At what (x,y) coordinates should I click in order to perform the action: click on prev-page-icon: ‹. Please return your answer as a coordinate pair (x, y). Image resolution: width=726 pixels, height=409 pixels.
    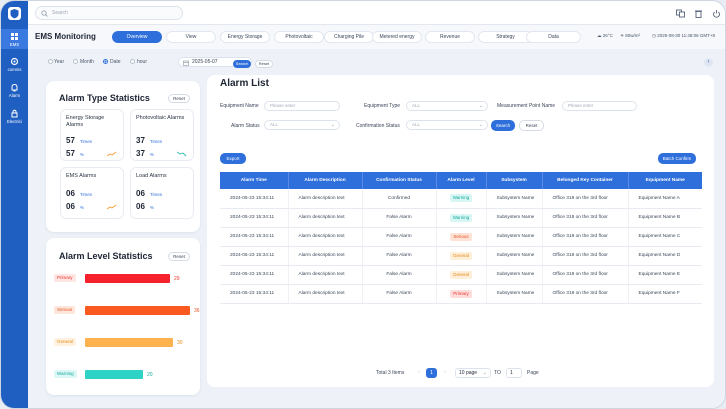
    Looking at the image, I should click on (419, 373).